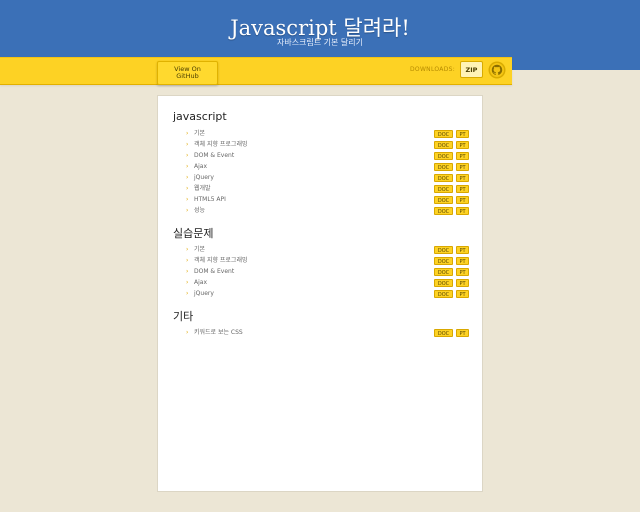 Image resolution: width=640 pixels, height=512 pixels. What do you see at coordinates (199, 211) in the screenshot?
I see `item-label: 성능` at bounding box center [199, 211].